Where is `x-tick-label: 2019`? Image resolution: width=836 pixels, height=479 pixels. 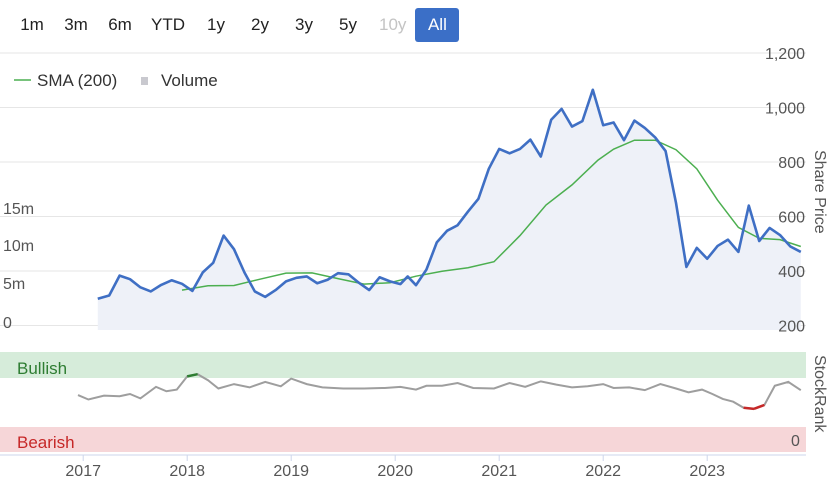 x-tick-label: 2019 is located at coordinates (291, 471).